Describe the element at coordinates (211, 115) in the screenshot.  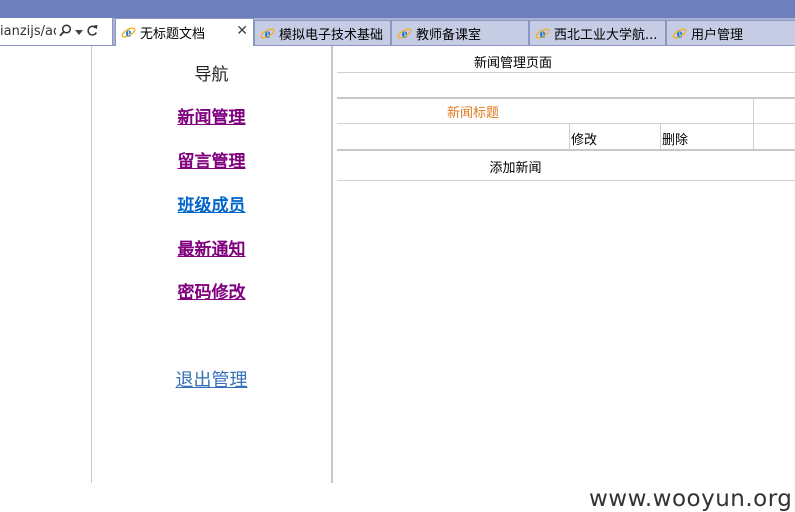
I see `nav-link-news-management: 新闻管理` at that location.